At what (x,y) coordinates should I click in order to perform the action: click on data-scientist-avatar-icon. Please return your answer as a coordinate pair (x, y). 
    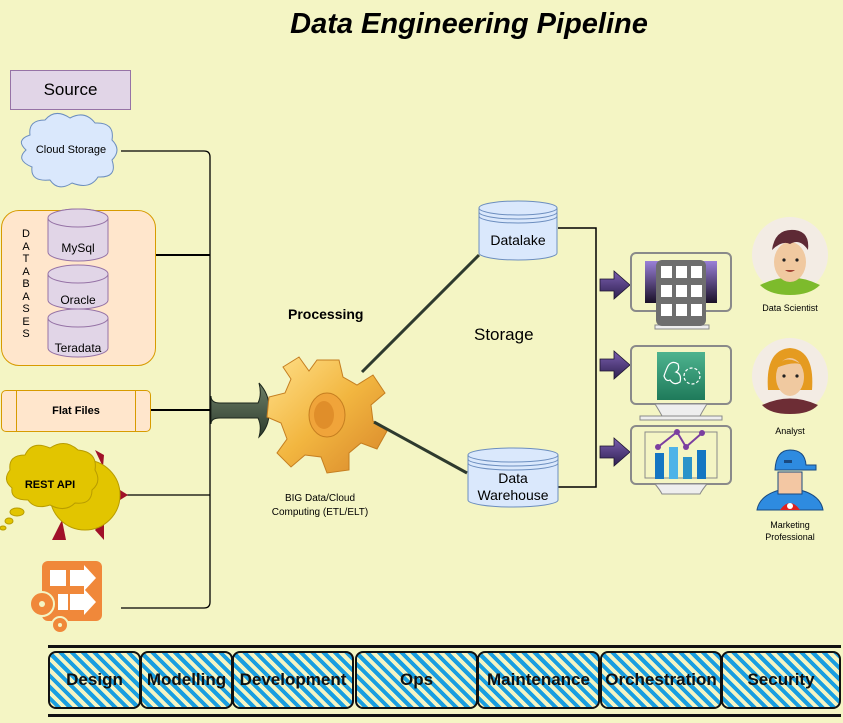
    Looking at the image, I should click on (790, 256).